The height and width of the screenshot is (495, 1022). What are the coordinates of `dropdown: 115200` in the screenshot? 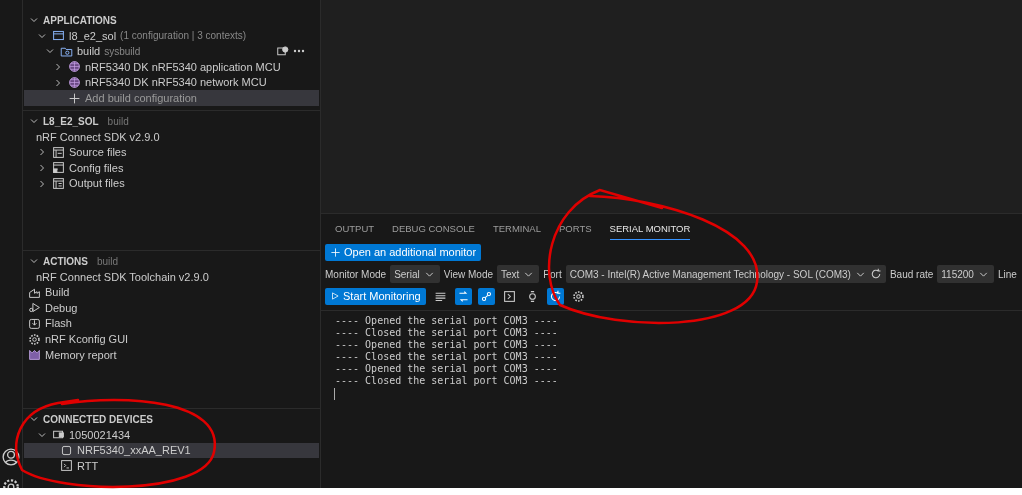 It's located at (965, 274).